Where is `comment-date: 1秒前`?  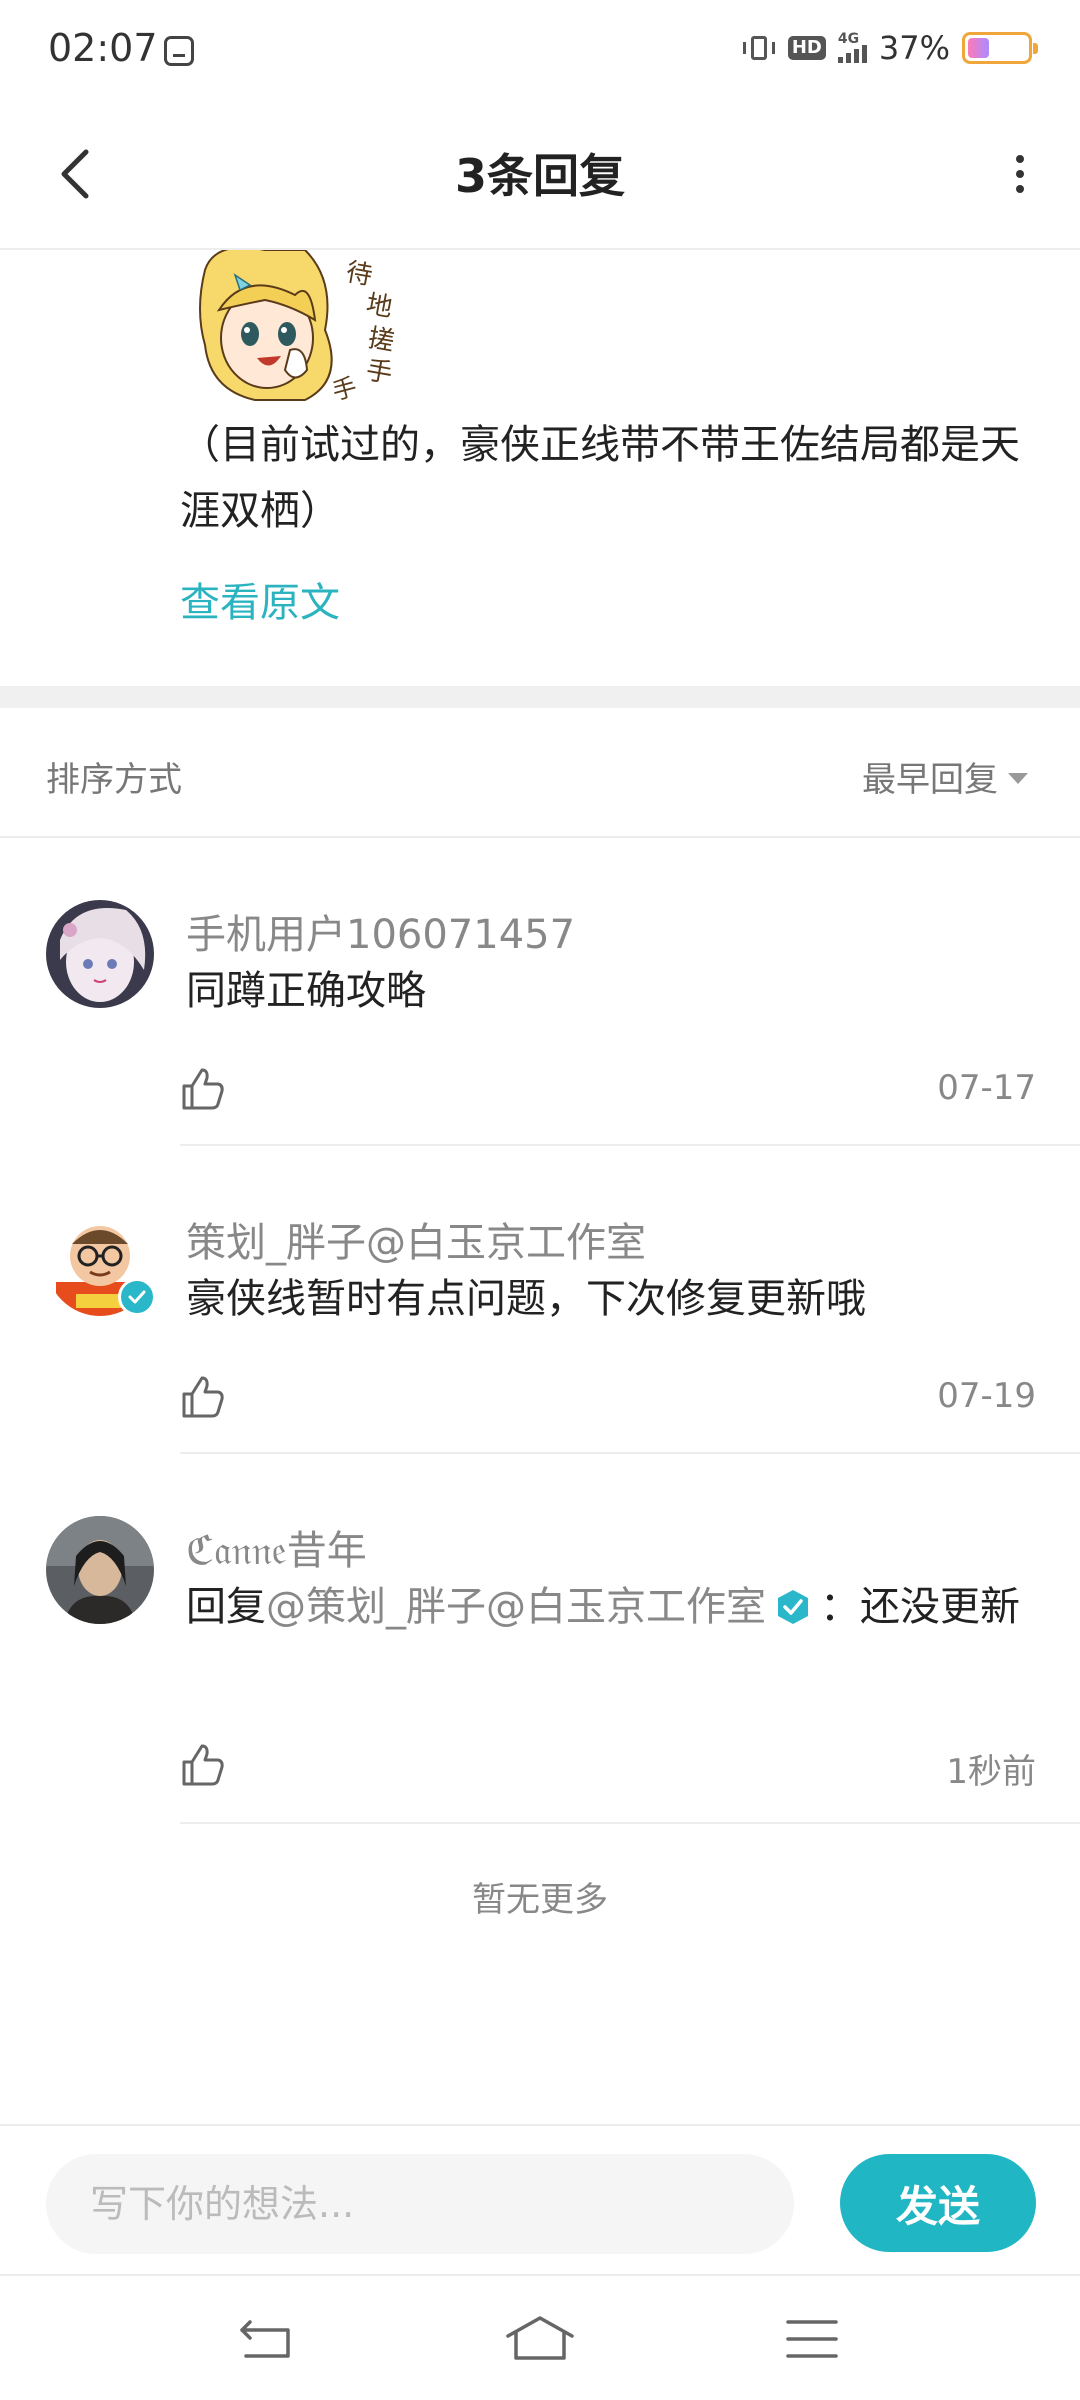 comment-date: 1秒前 is located at coordinates (991, 1772).